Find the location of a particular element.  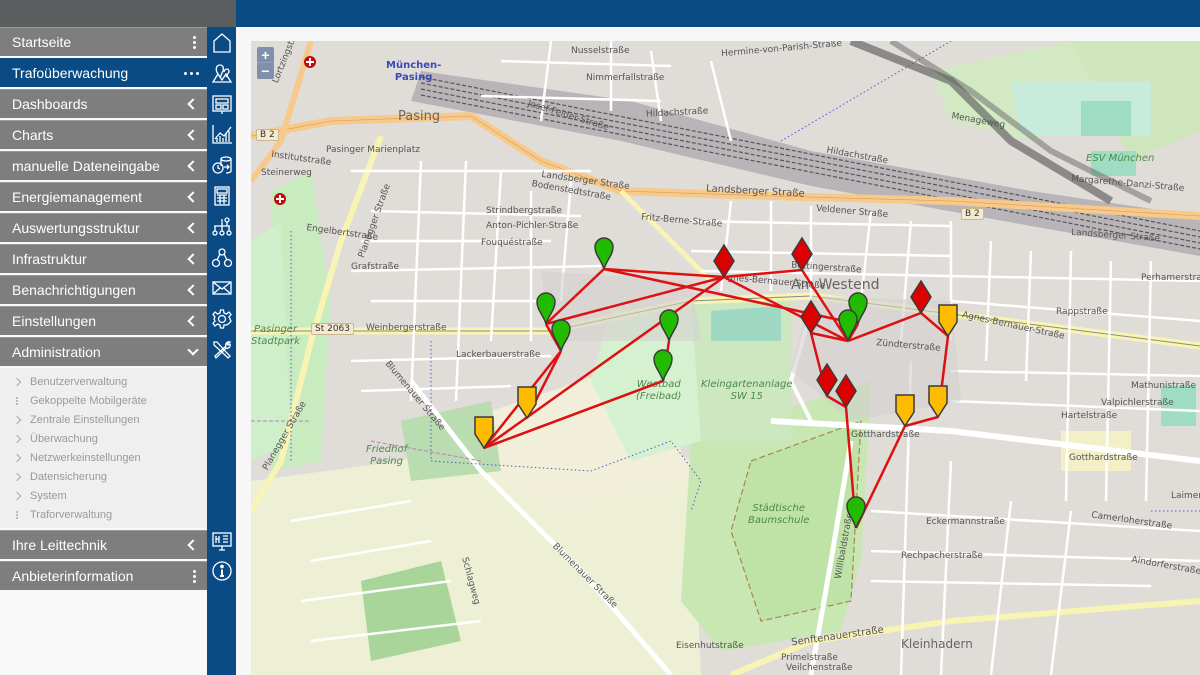

submenu-item-traforverwaltung: Traforverwaltung is located at coordinates (103, 514).